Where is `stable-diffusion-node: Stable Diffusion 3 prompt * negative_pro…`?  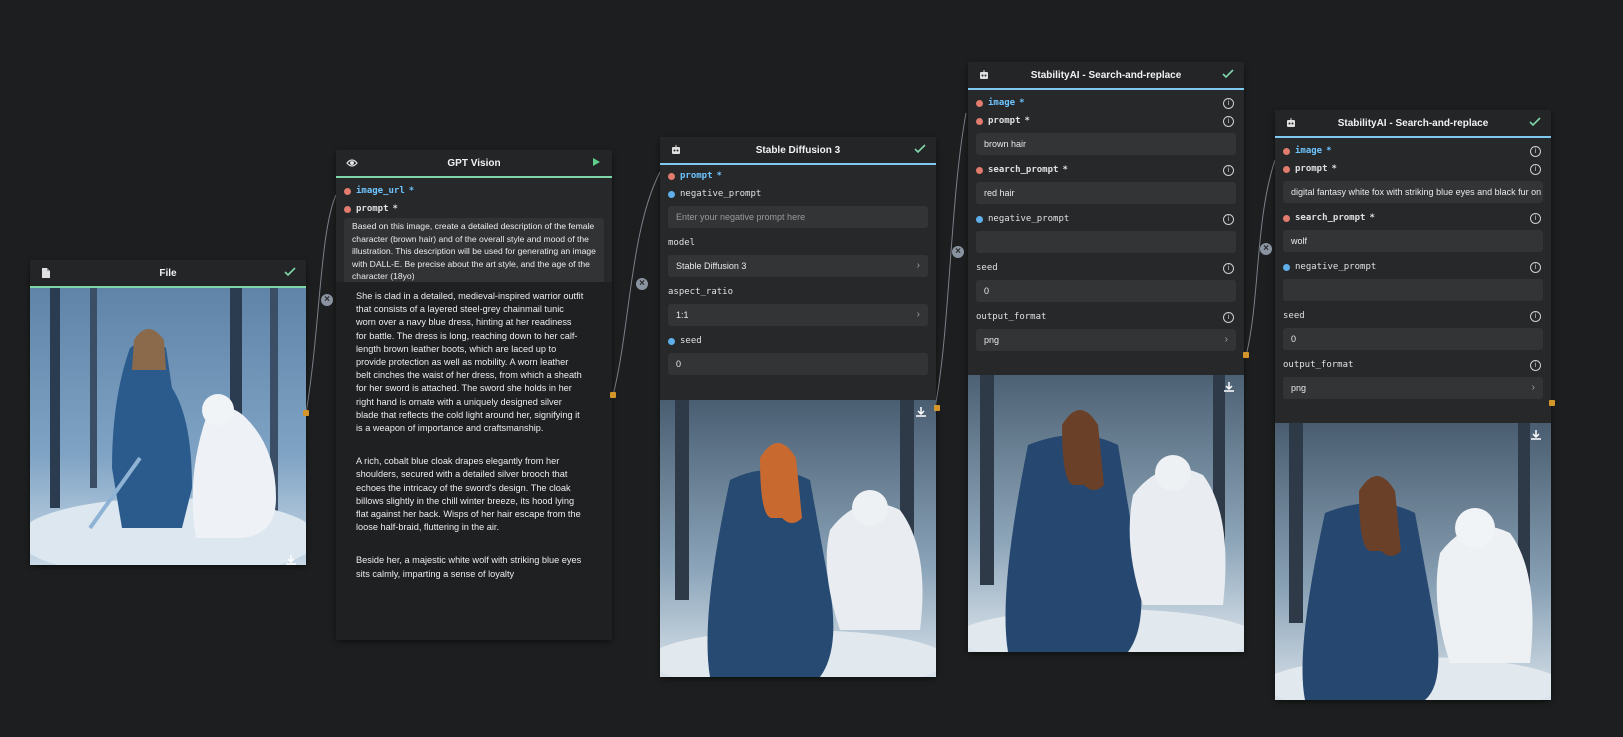 stable-diffusion-node: Stable Diffusion 3 prompt * negative_pro… is located at coordinates (798, 407).